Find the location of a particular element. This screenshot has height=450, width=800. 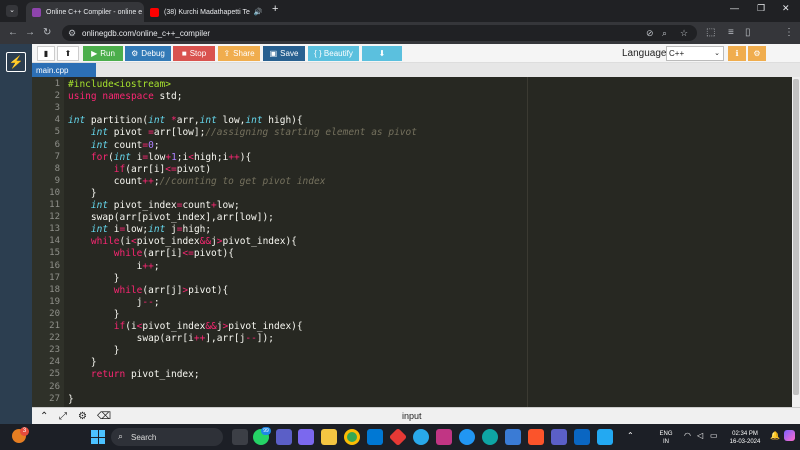

browser-tab-active: Online C++ Compiler - online e ✕ is located at coordinates (85, 12).